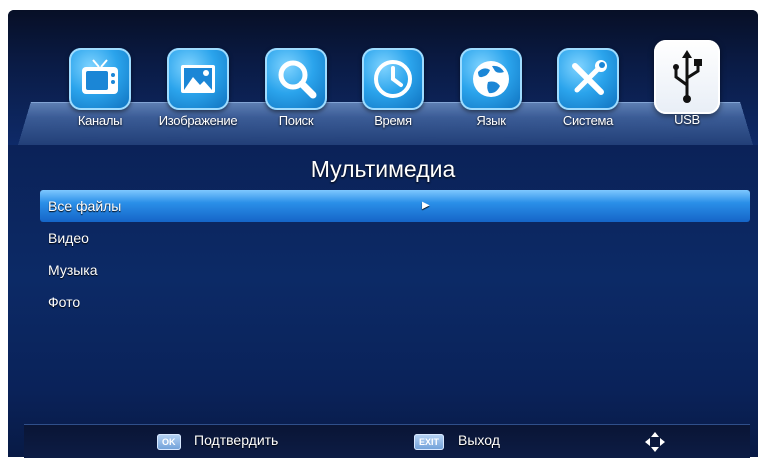 The image size is (761, 458). I want to click on list-item-music: Музыка, so click(395, 270).